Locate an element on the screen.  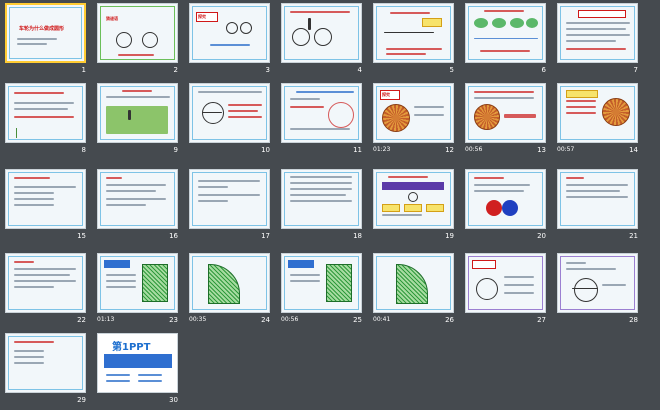
diameter-line is located at coordinates (212, 112).